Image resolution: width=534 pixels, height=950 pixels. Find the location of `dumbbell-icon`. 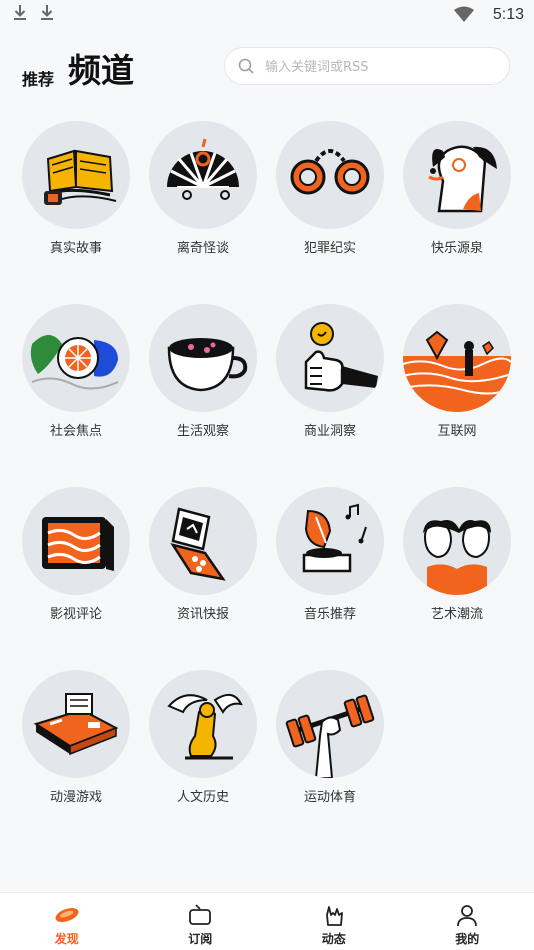

dumbbell-icon is located at coordinates (330, 724).